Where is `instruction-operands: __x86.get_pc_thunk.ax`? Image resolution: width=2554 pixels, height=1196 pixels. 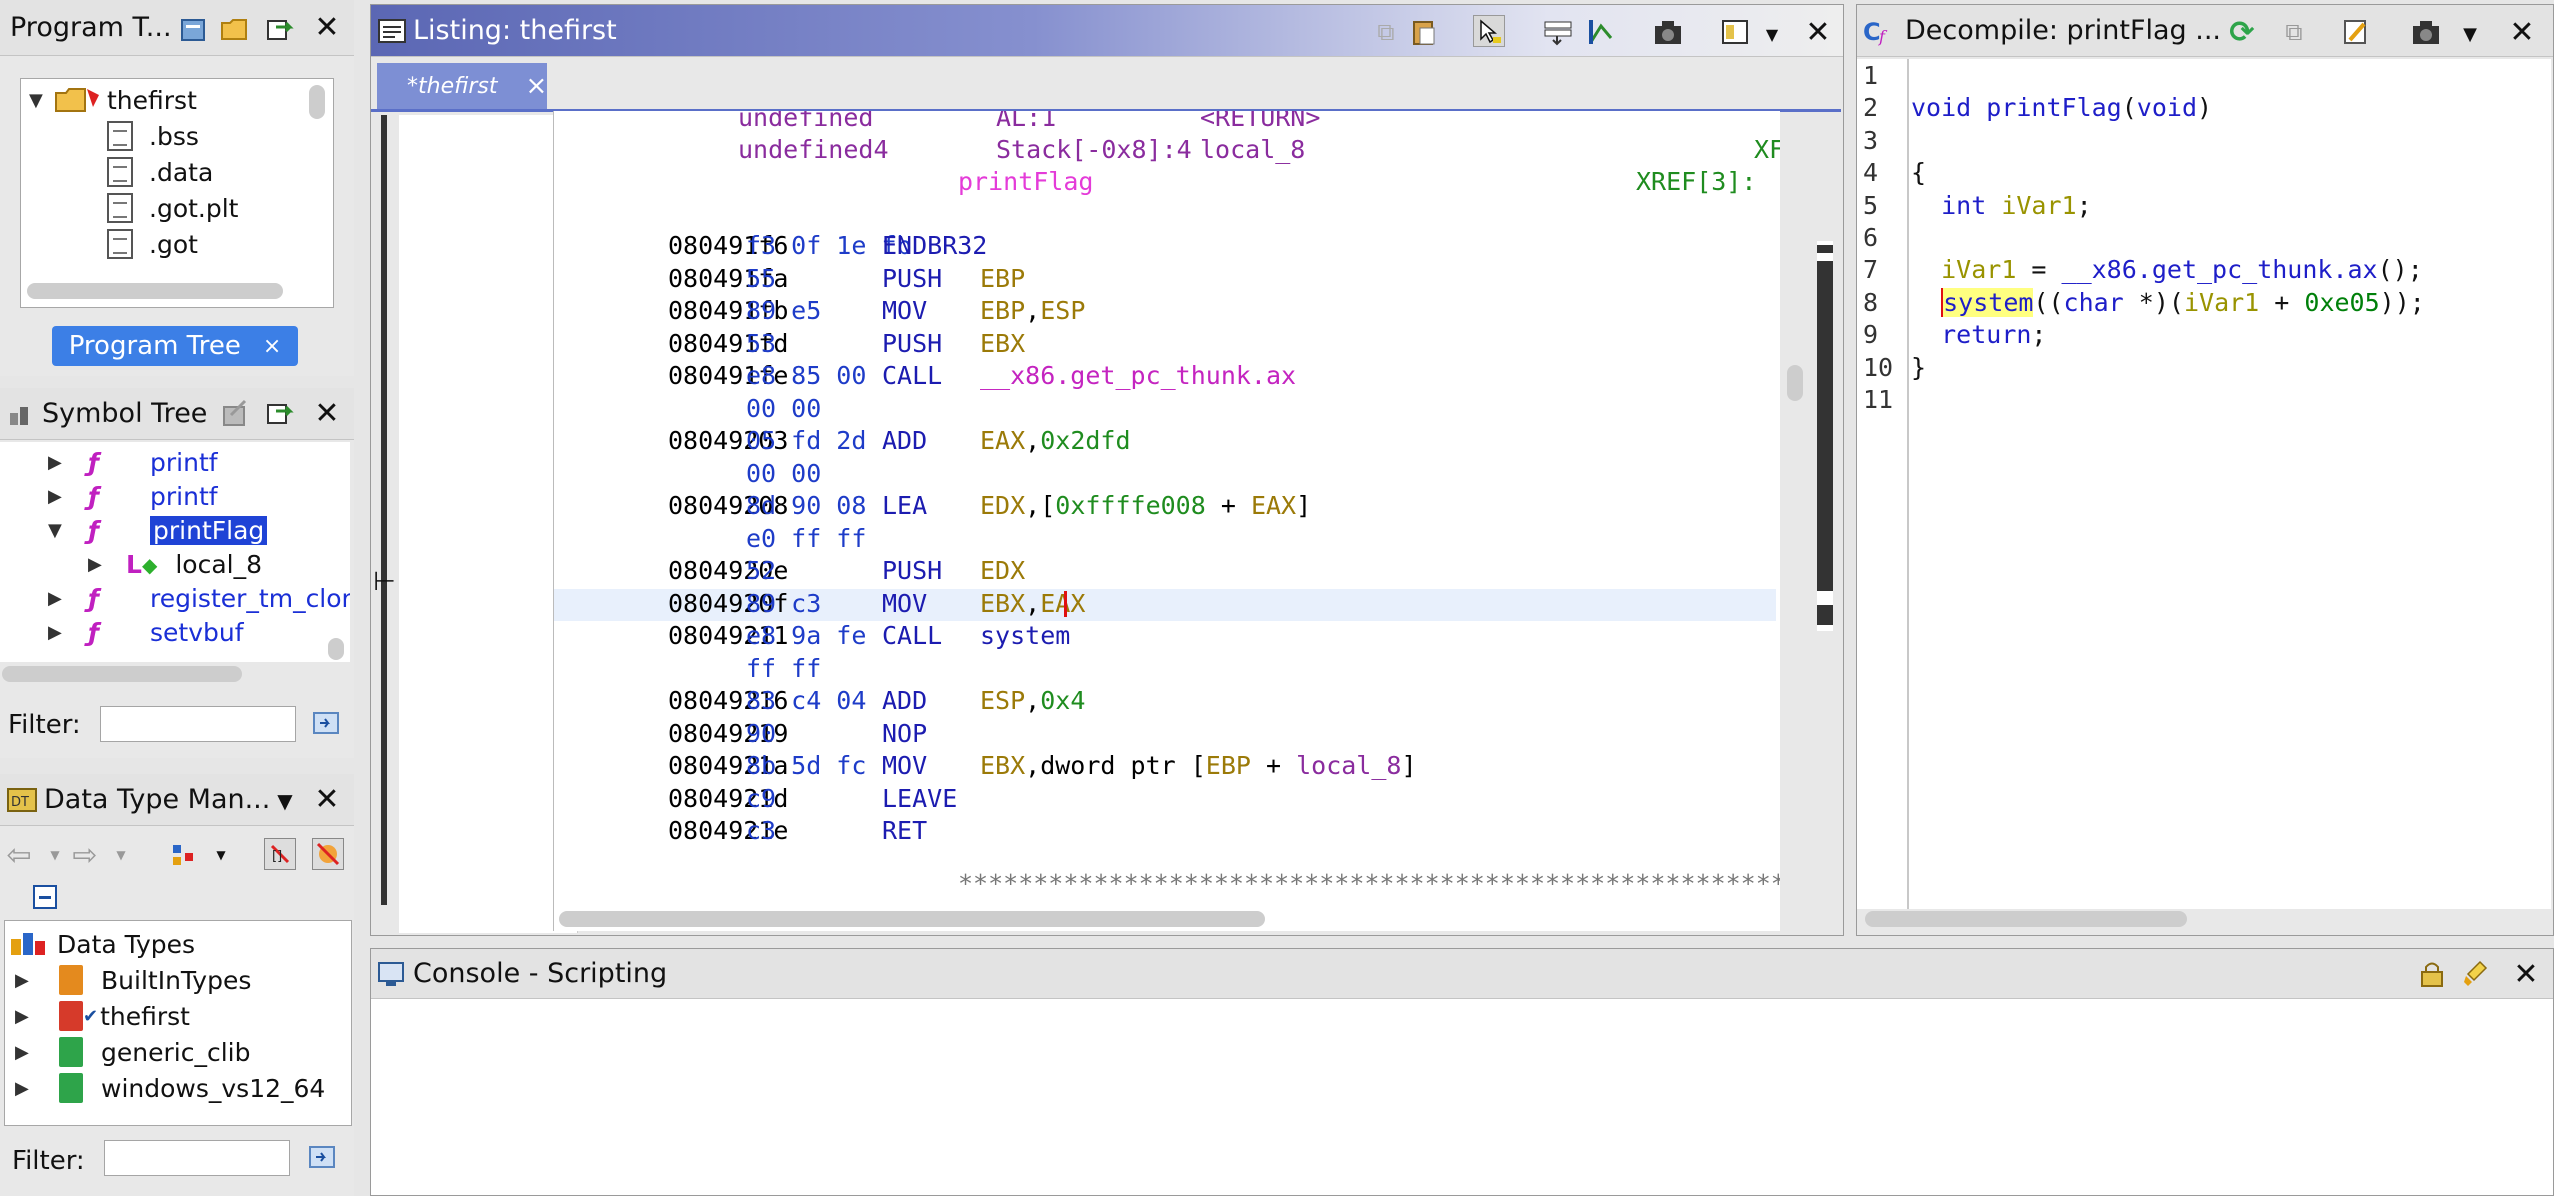 instruction-operands: __x86.get_pc_thunk.ax is located at coordinates (1138, 375).